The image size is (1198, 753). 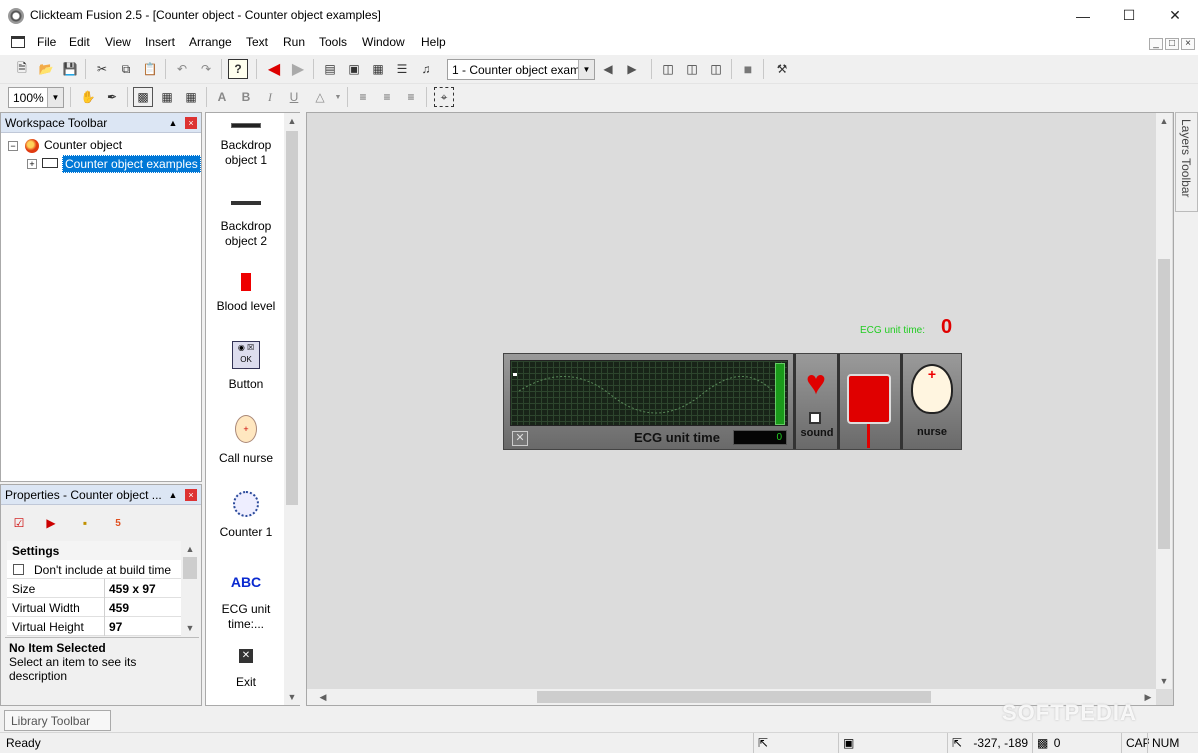 I want to click on new-file-icon: 🗎, so click(x=22, y=69).